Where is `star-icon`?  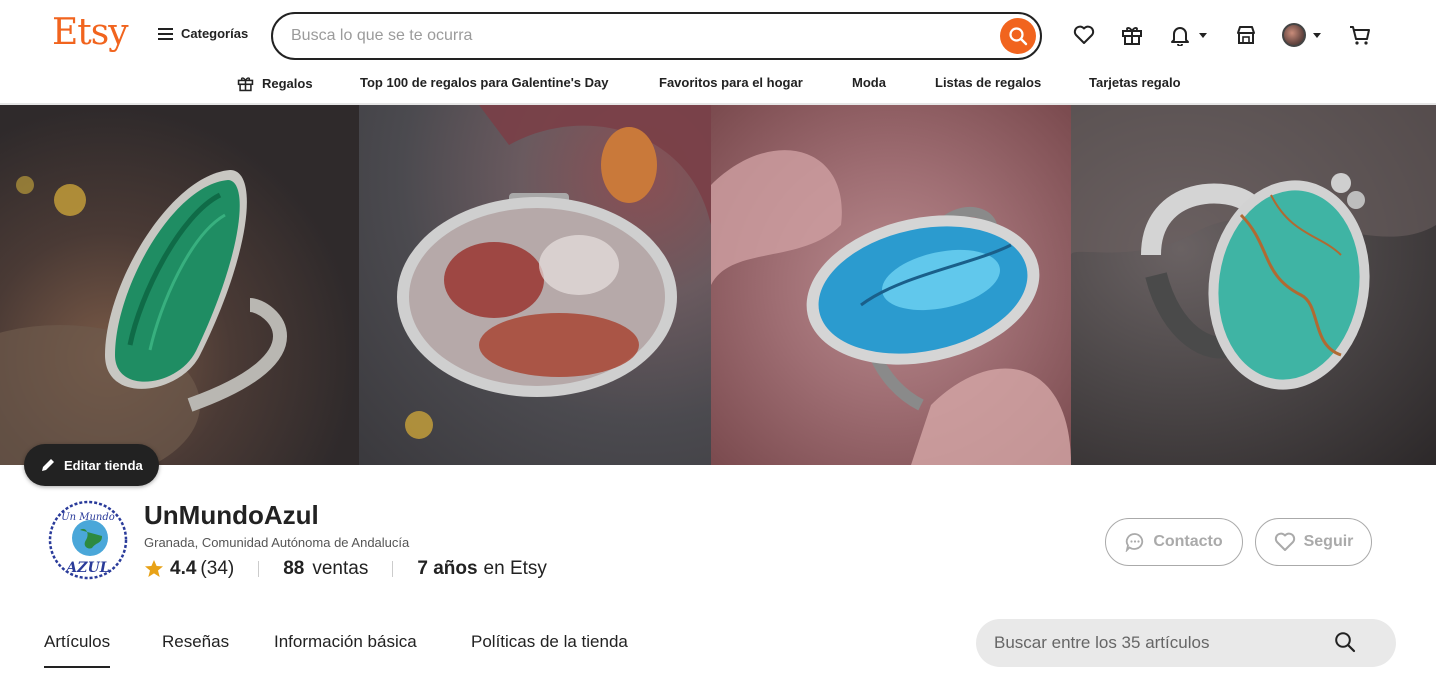
star-icon is located at coordinates (154, 568).